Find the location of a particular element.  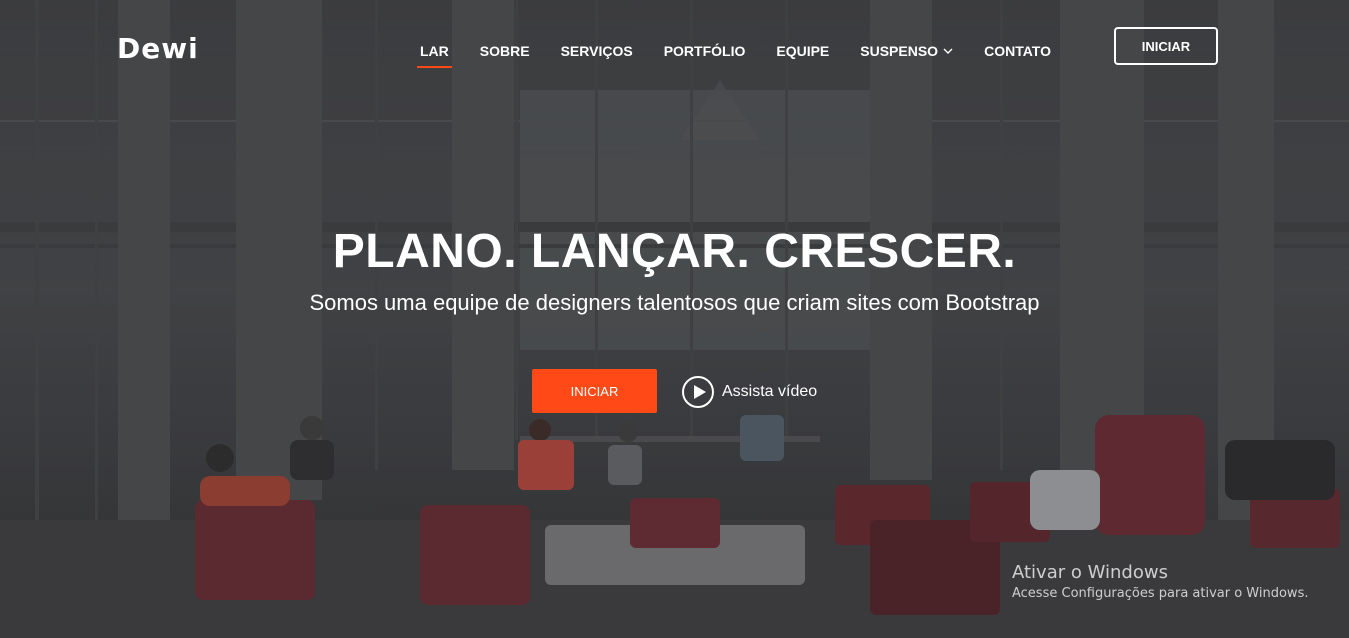

hero-title: PLANO. LANÇAR. CRESCER. is located at coordinates (674, 251).